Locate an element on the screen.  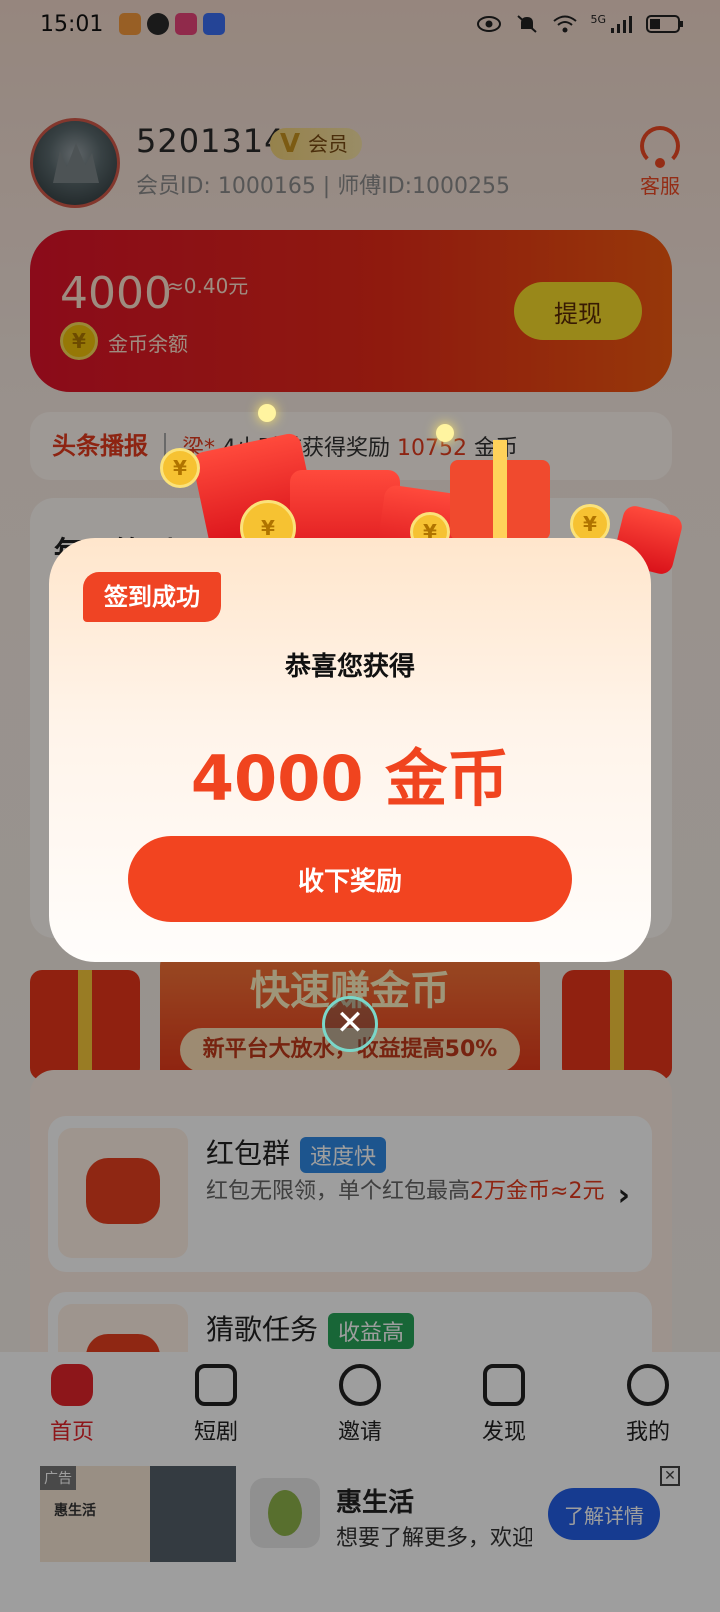
claim-reward-button: 收下奖励 is located at coordinates (350, 879).